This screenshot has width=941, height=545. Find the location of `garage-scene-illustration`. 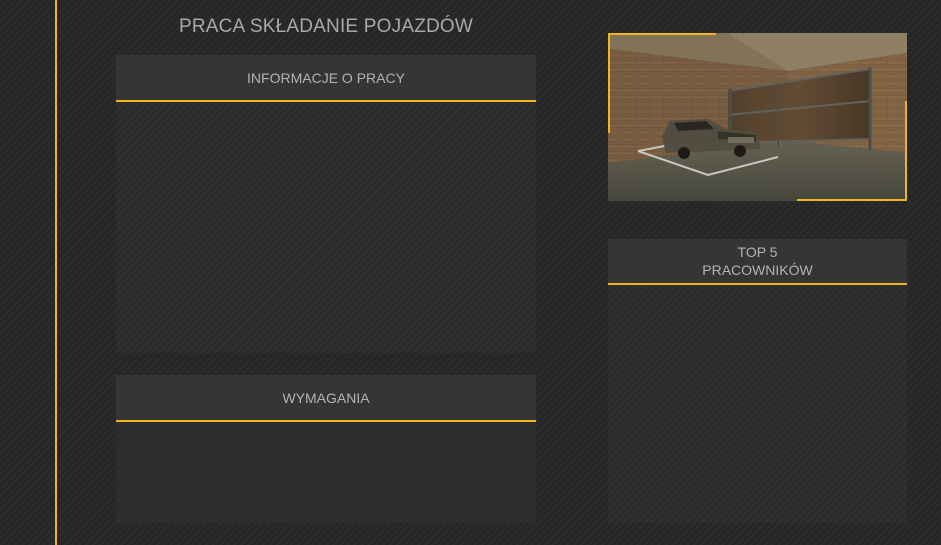

garage-scene-illustration is located at coordinates (757, 117).